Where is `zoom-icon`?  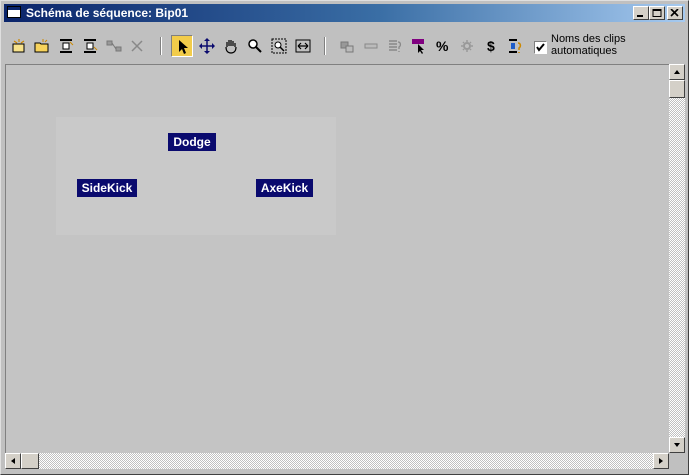 zoom-icon is located at coordinates (255, 46).